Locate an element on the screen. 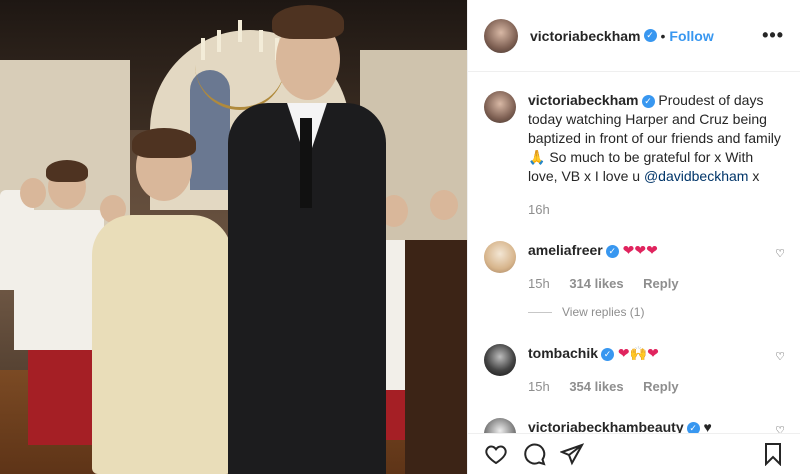 This screenshot has height=474, width=800. commenter-username: ameliafreer is located at coordinates (565, 250).